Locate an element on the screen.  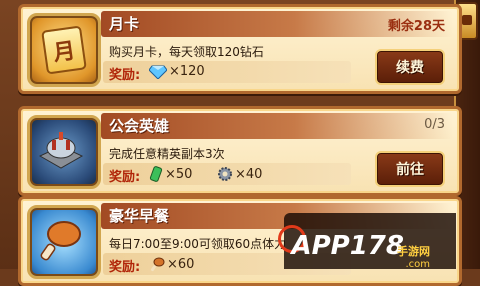
renew-button: 续费 is located at coordinates (410, 67).